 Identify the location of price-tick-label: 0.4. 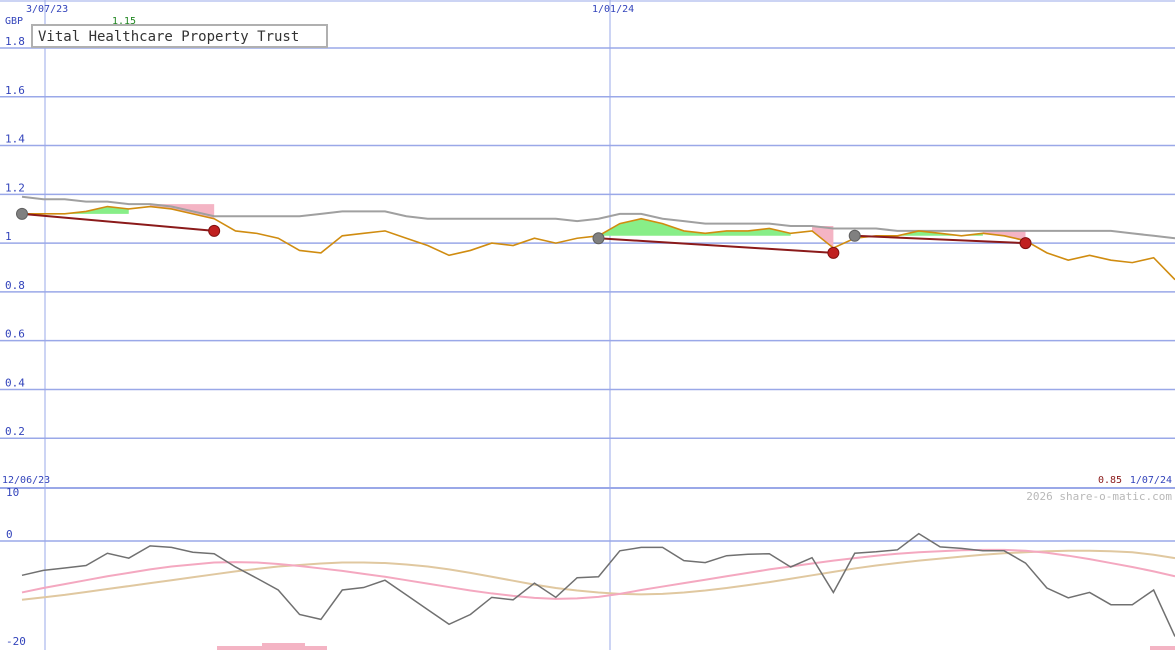
(15, 382).